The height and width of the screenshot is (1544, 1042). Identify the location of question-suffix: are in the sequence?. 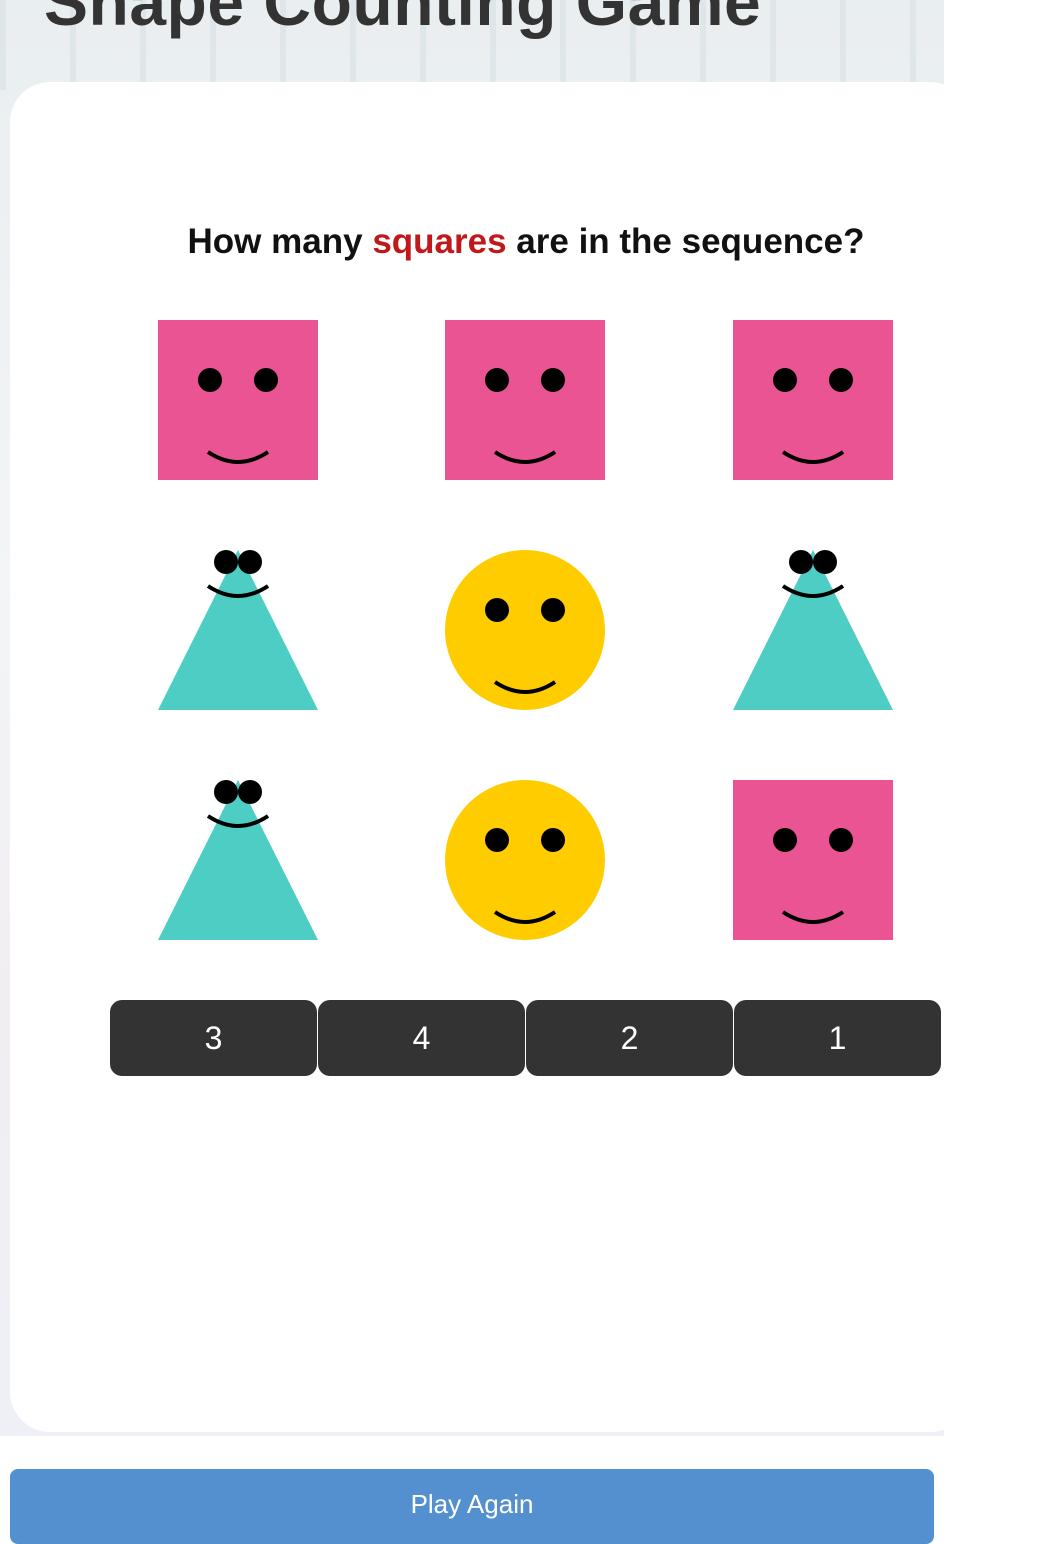
(690, 241).